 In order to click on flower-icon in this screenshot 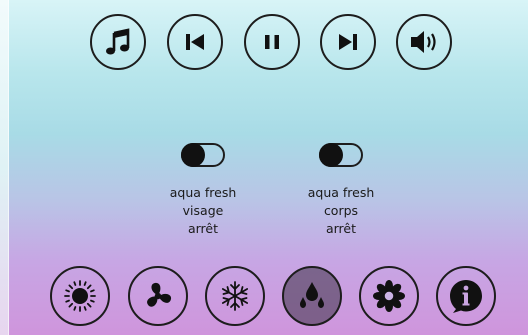, I will do `click(389, 296)`.